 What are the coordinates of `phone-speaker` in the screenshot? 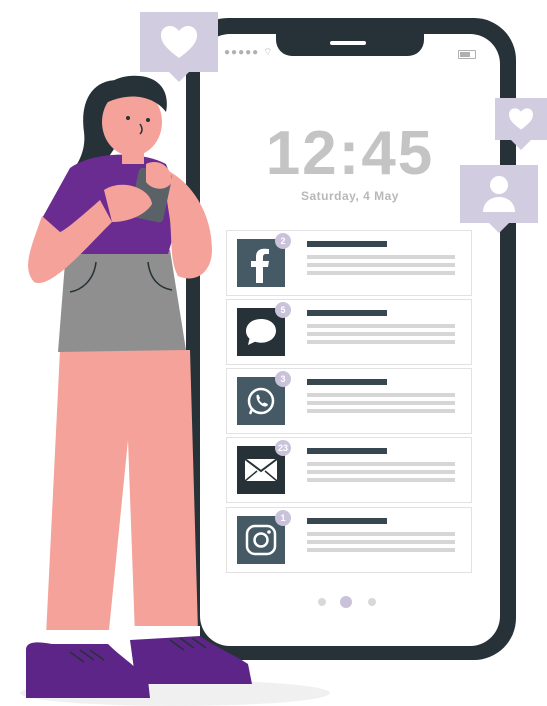 It's located at (348, 43).